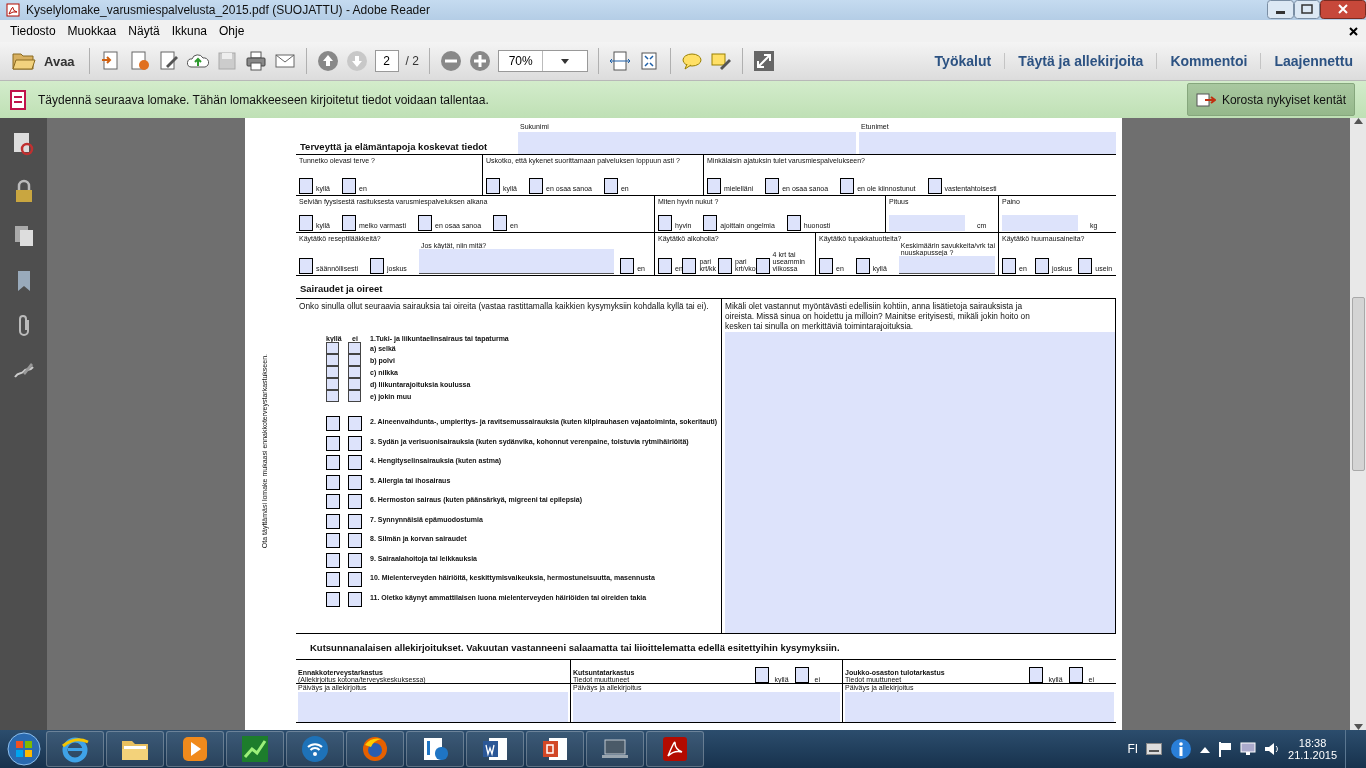  Describe the element at coordinates (763, 61) in the screenshot. I see `fullscreen-icon` at that location.